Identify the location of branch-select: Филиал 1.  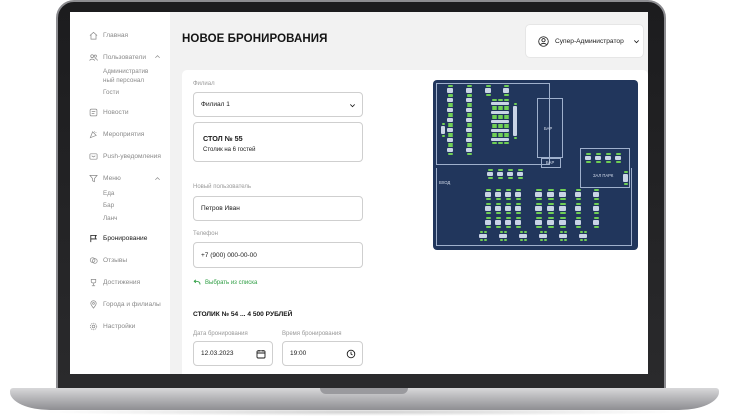
(278, 104).